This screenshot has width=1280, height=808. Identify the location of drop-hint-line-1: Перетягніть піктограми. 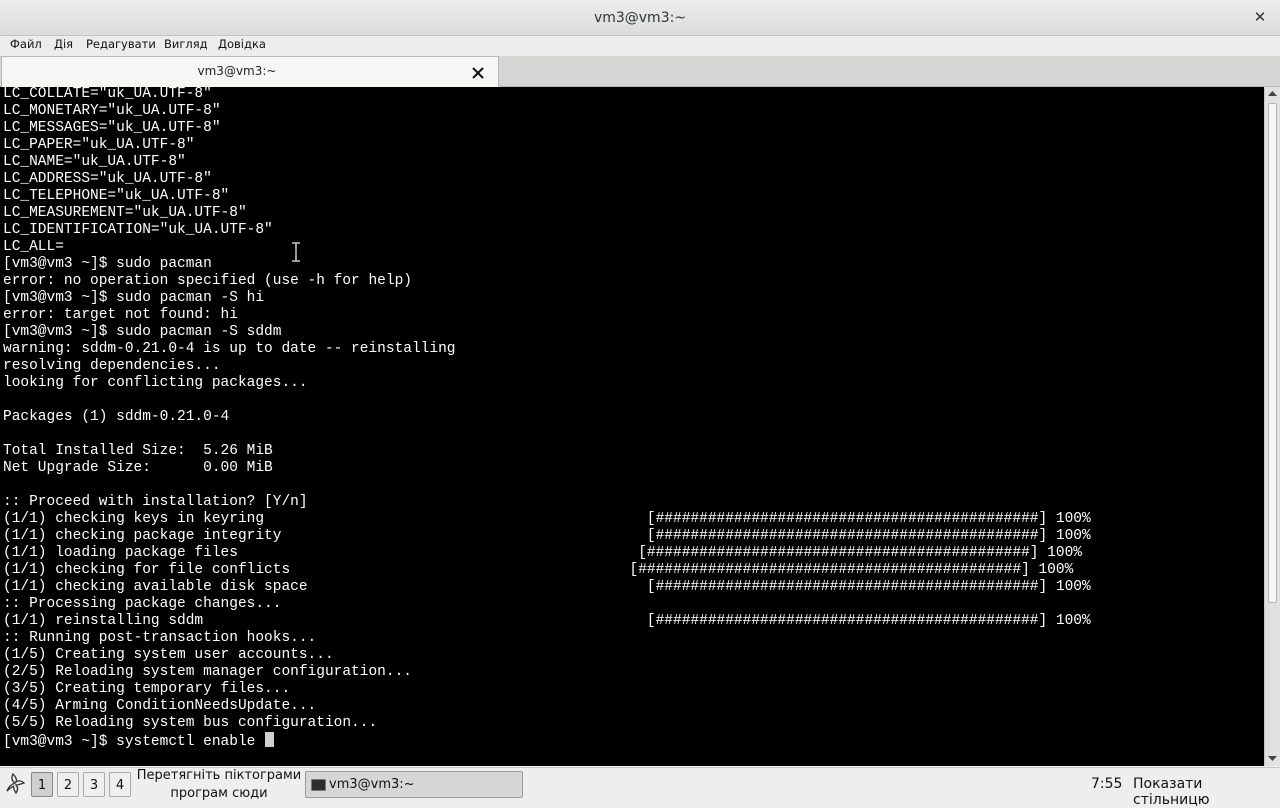
(219, 775).